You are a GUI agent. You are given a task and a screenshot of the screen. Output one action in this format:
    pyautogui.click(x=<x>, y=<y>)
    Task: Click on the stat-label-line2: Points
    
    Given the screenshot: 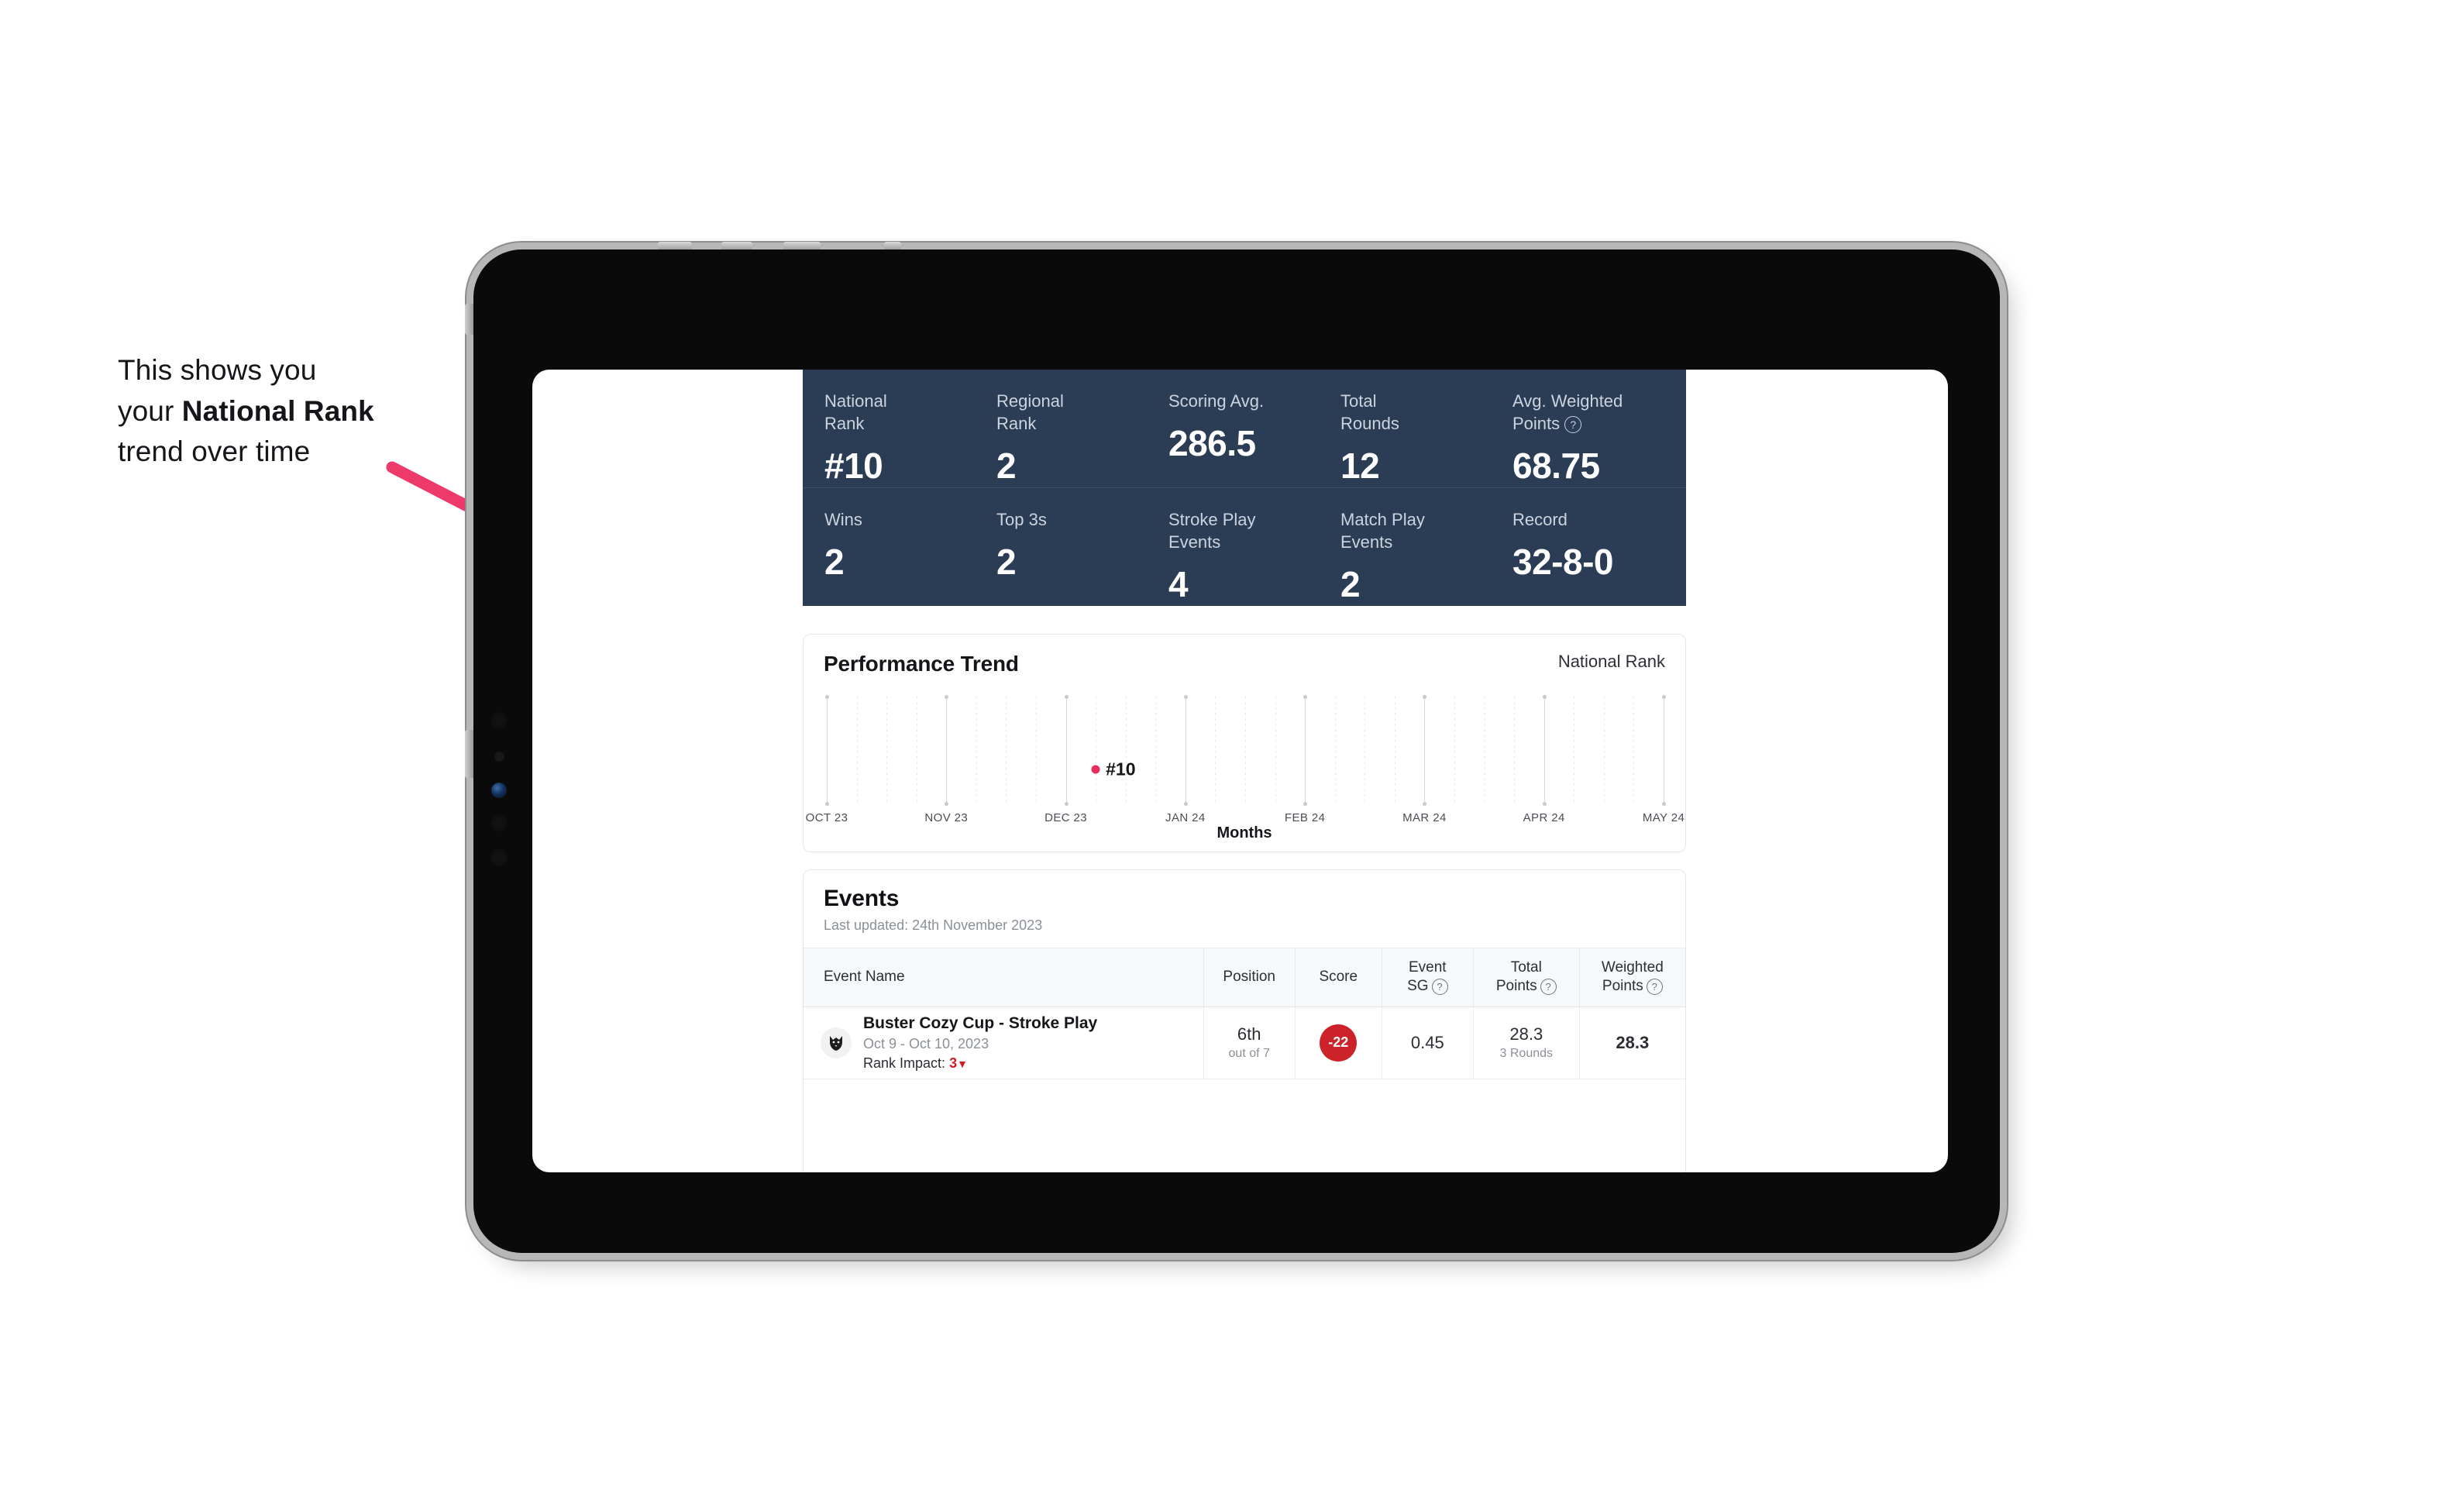 What is the action you would take?
    pyautogui.click(x=1536, y=424)
    